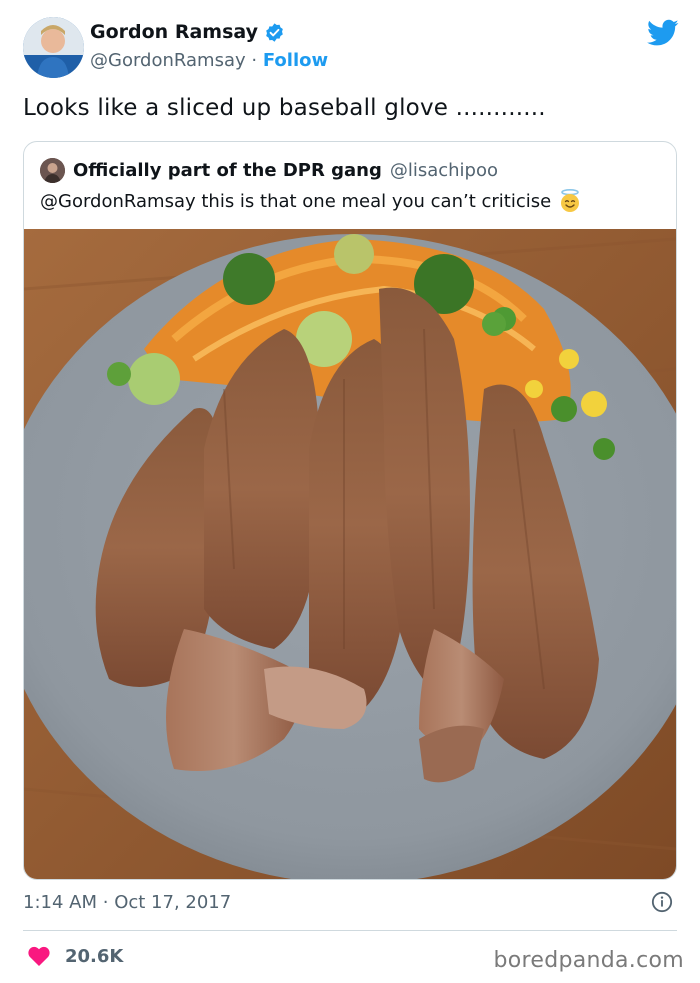  Describe the element at coordinates (53, 47) in the screenshot. I see `author-avatar` at that location.